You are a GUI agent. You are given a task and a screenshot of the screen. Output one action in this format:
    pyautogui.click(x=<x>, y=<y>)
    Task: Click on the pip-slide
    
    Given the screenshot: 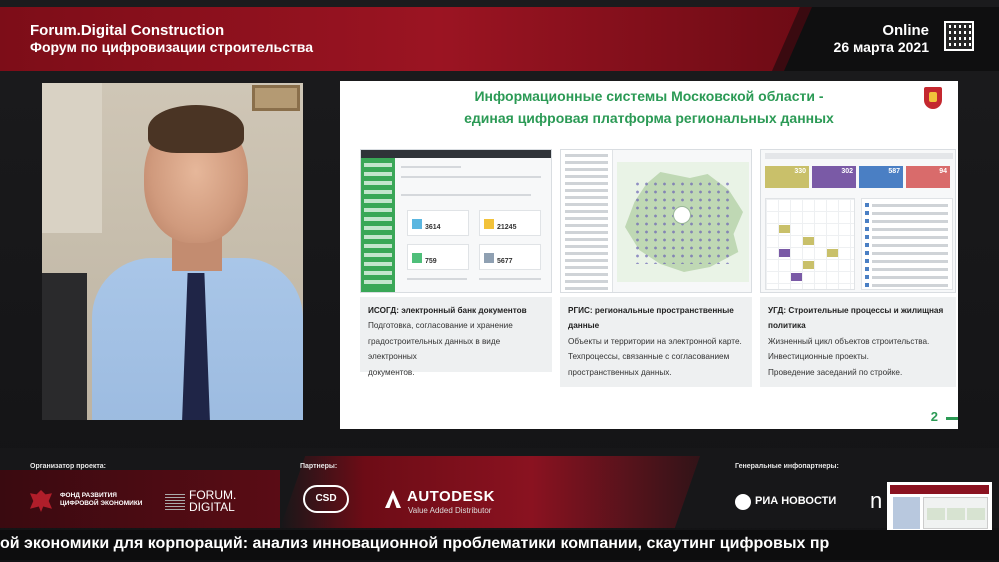 What is the action you would take?
    pyautogui.click(x=955, y=513)
    